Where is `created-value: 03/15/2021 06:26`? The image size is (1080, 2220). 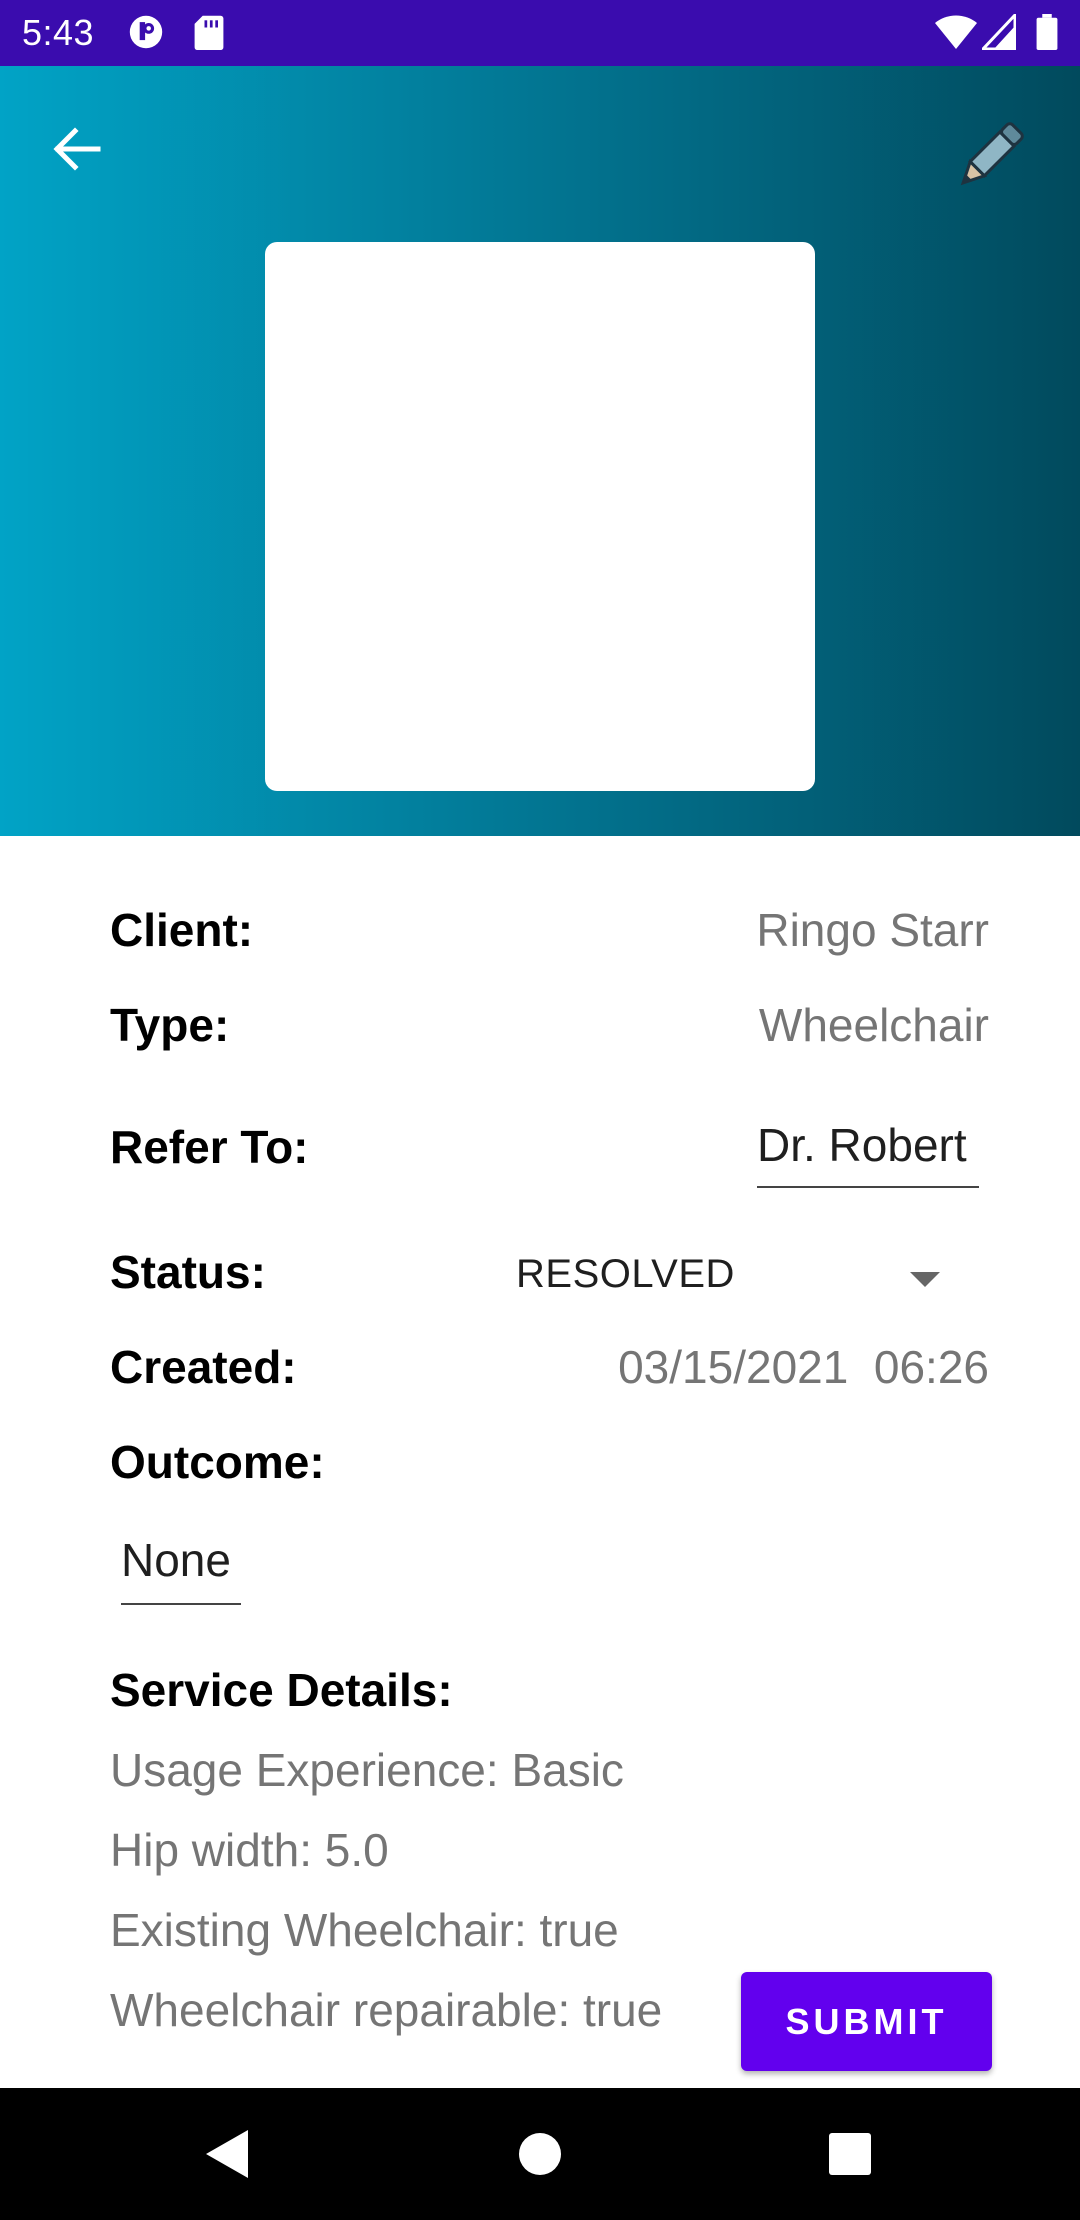 created-value: 03/15/2021 06:26 is located at coordinates (803, 1367).